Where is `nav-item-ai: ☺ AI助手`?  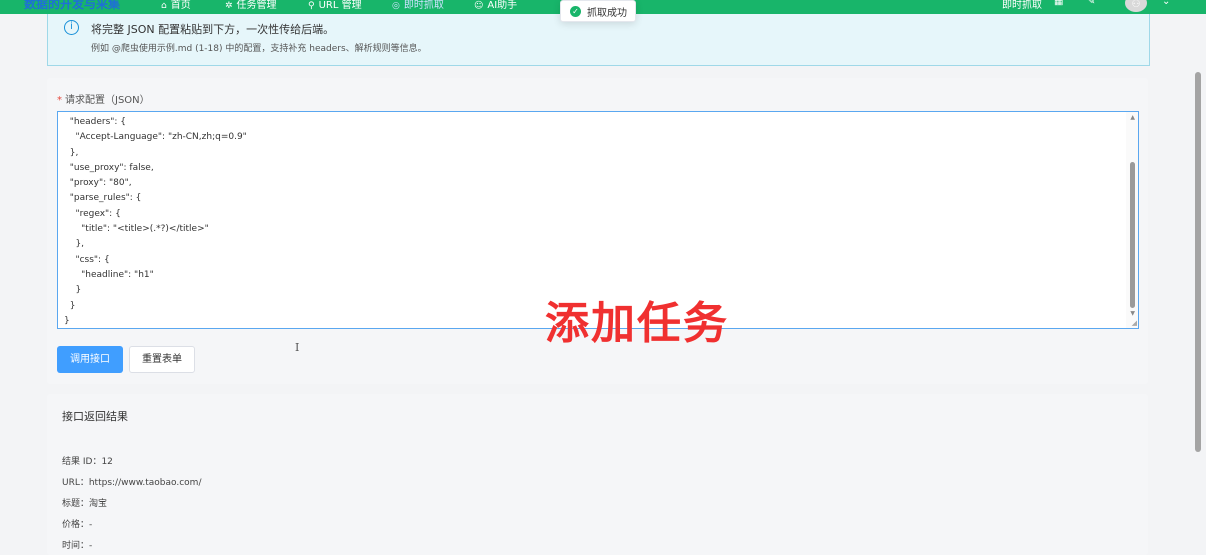 nav-item-ai: ☺ AI助手 is located at coordinates (495, 5).